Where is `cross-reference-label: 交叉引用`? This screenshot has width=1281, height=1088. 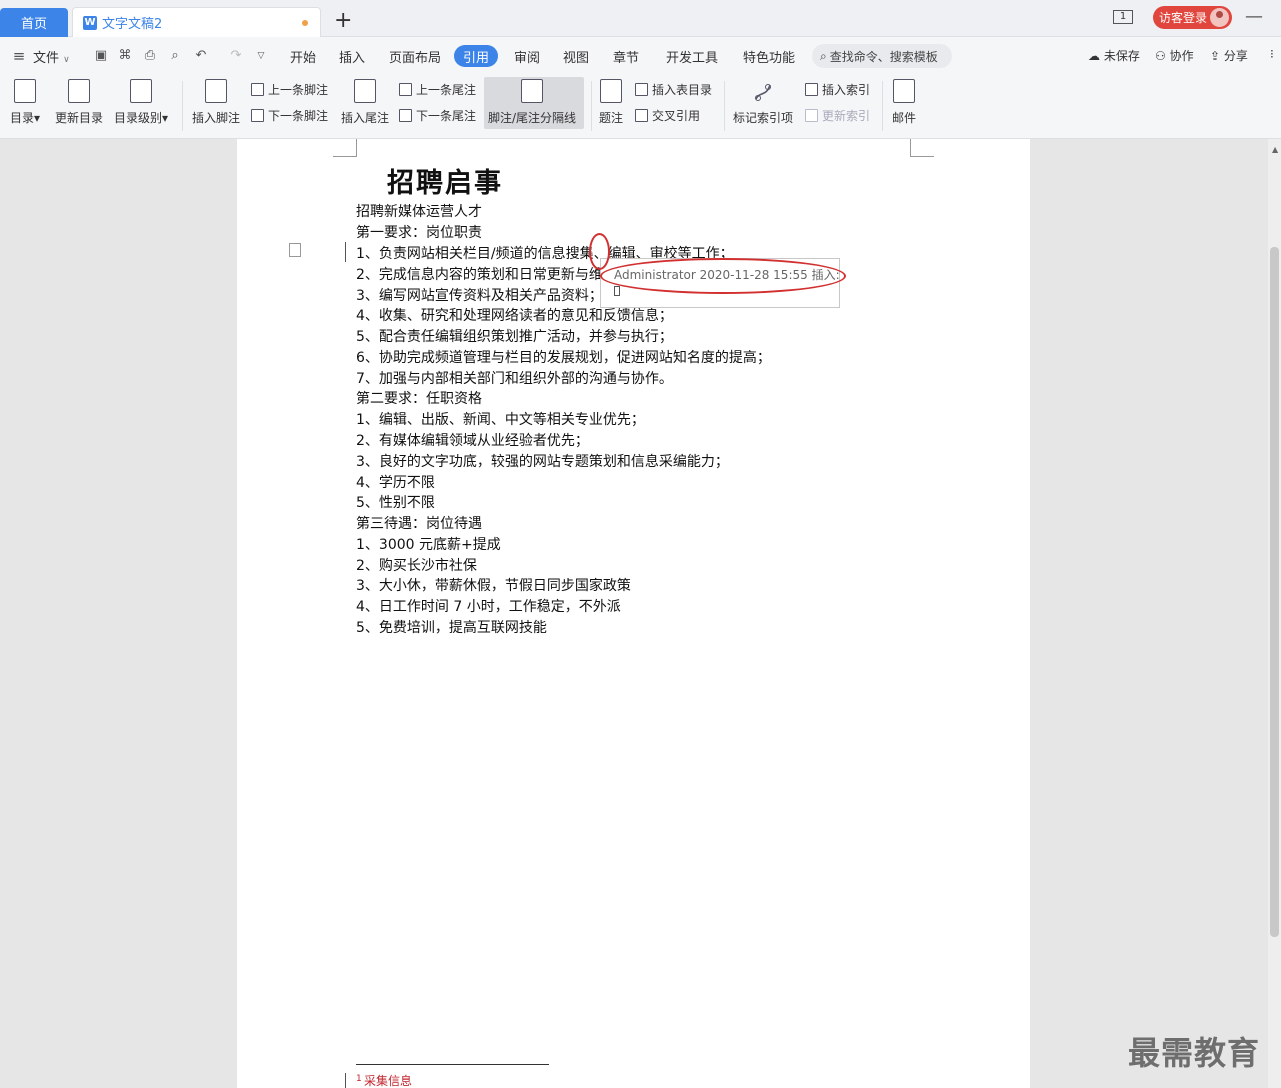 cross-reference-label: 交叉引用 is located at coordinates (676, 116).